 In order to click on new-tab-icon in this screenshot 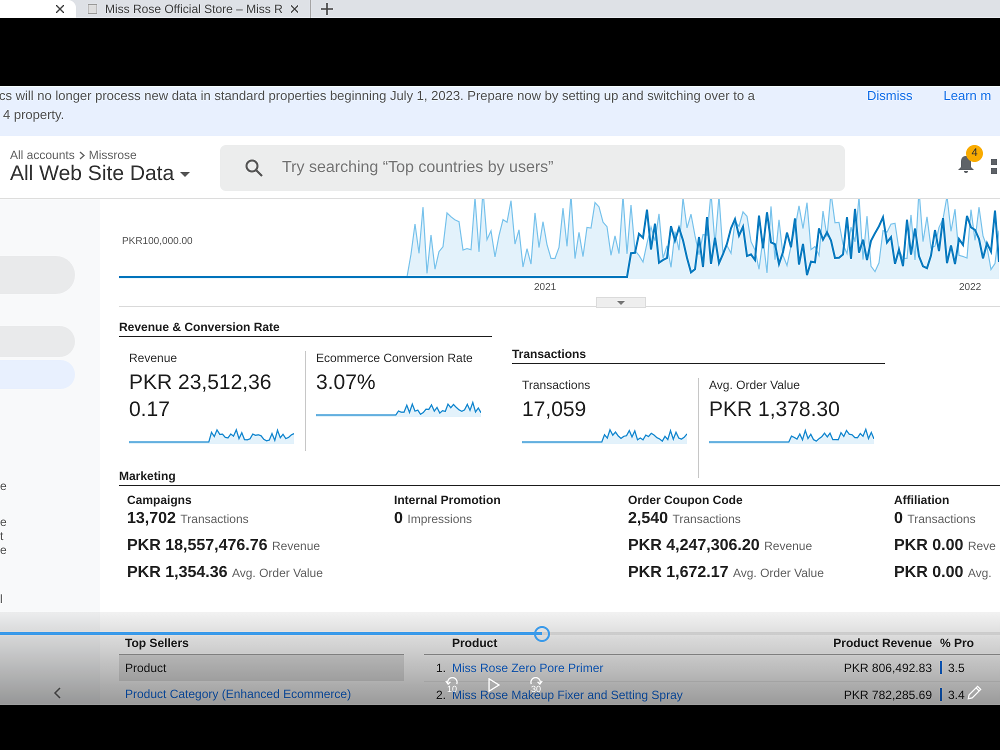, I will do `click(327, 9)`.